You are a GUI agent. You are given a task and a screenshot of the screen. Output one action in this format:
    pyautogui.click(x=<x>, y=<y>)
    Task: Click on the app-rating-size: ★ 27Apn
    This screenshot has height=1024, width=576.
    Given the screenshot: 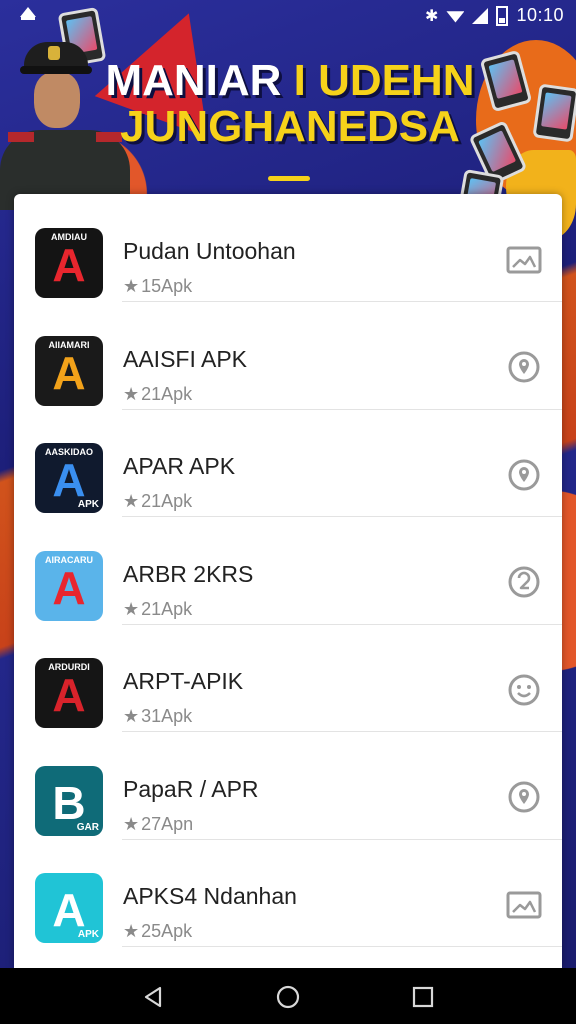 What is the action you would take?
    pyautogui.click(x=158, y=824)
    